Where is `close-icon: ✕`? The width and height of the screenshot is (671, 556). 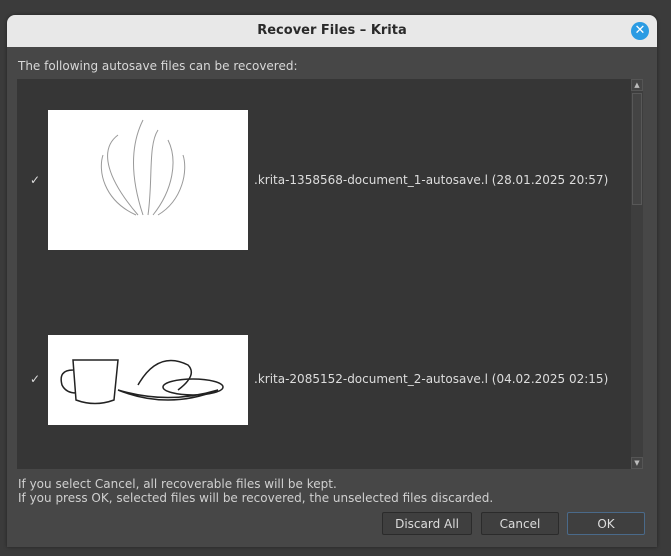
close-icon: ✕ is located at coordinates (640, 31).